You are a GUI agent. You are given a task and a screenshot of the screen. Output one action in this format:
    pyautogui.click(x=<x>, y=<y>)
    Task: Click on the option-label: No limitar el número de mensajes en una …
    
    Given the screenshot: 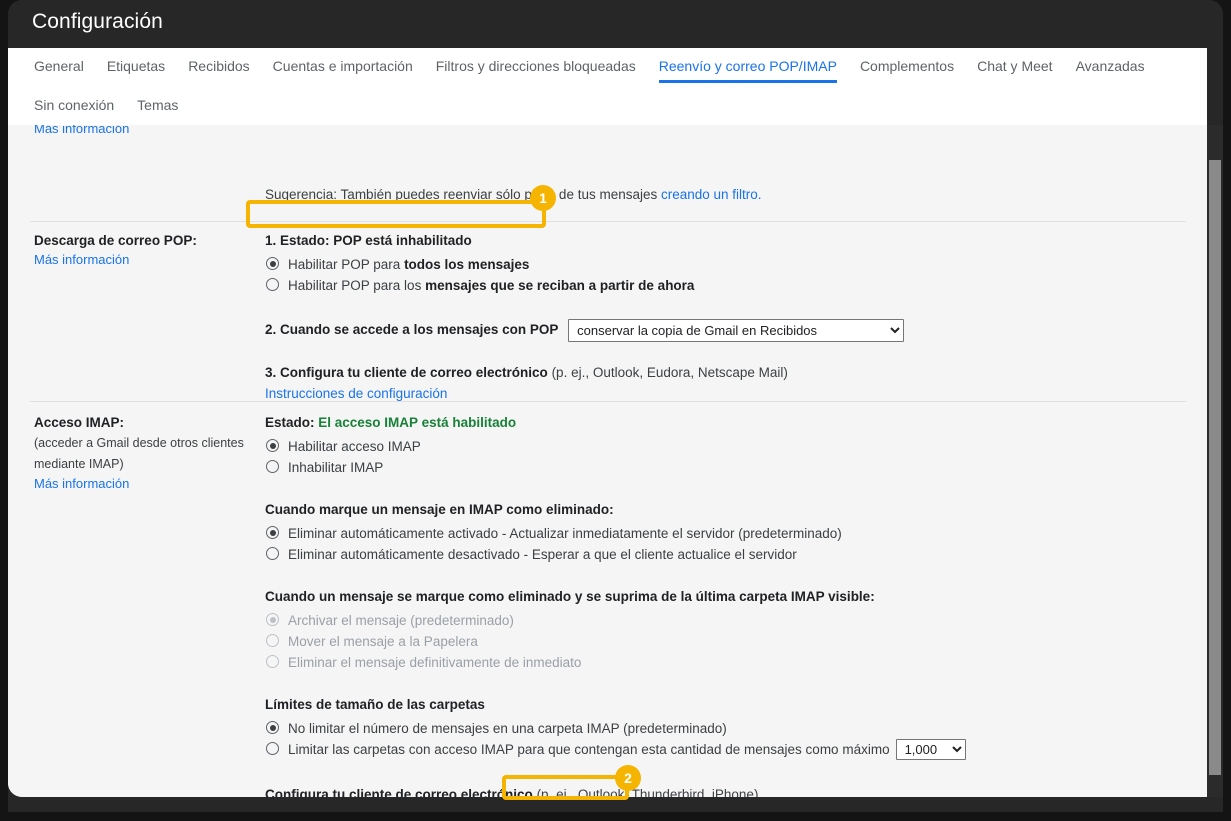 What is the action you would take?
    pyautogui.click(x=507, y=728)
    